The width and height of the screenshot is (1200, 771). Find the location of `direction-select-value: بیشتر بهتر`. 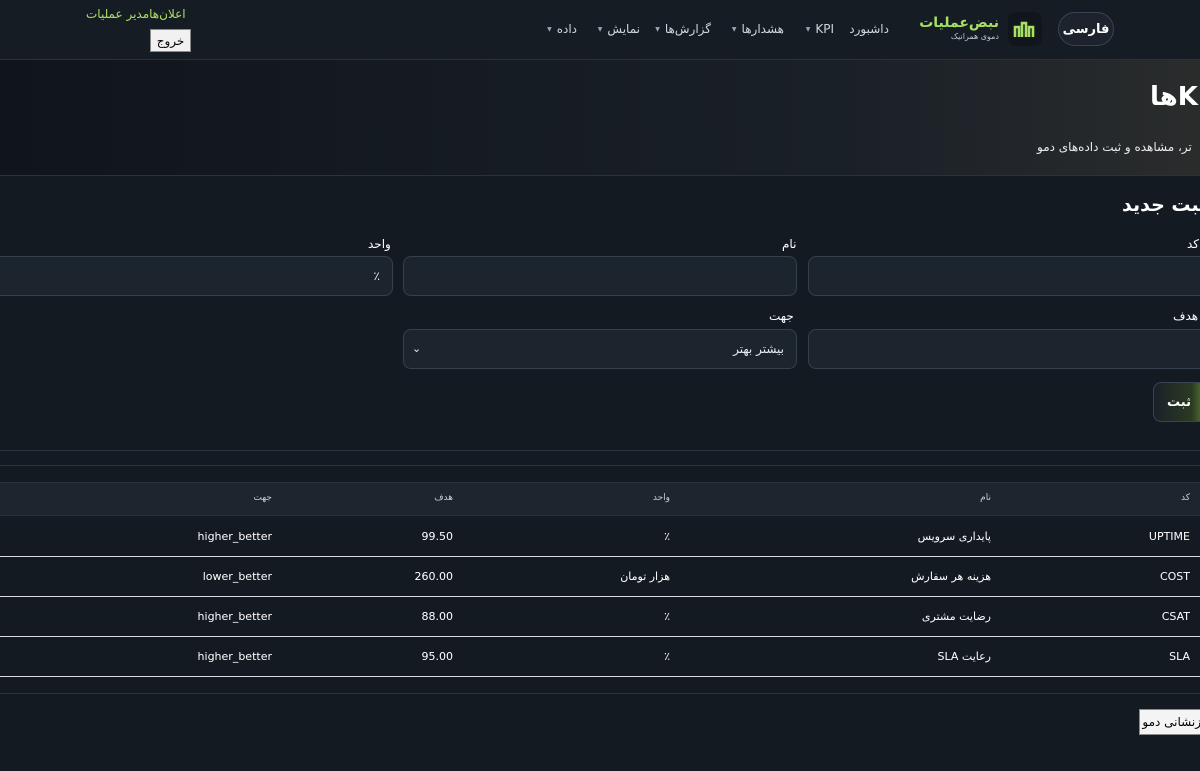

direction-select-value: بیشتر بهتر is located at coordinates (758, 349).